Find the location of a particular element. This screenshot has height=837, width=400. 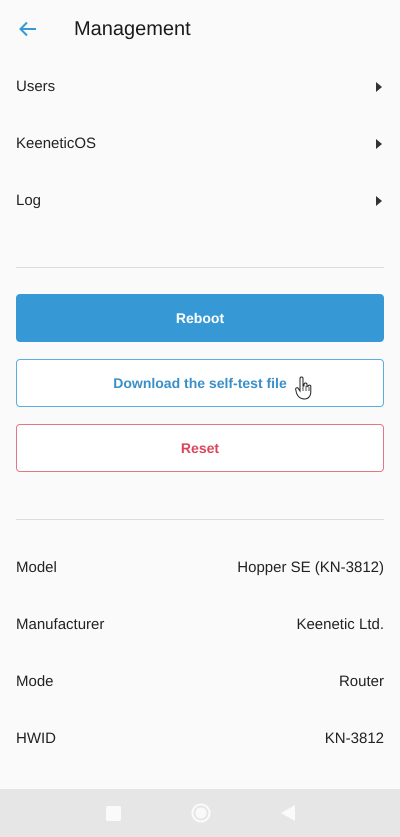

info-label: Mode is located at coordinates (35, 681).